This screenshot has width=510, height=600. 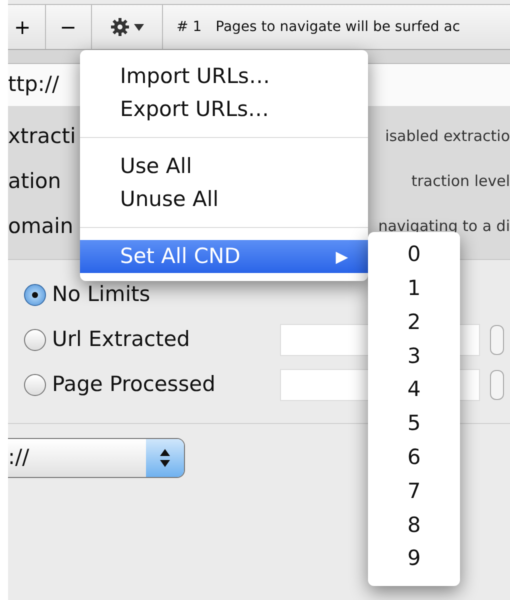 What do you see at coordinates (338, 27) in the screenshot?
I see `status-message: Pages to navigate will be surfed ac` at bounding box center [338, 27].